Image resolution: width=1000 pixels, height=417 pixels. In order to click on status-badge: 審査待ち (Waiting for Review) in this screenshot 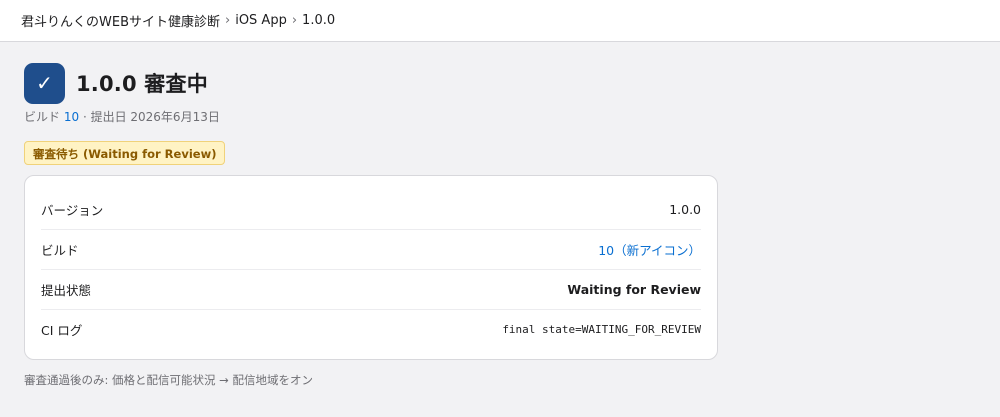, I will do `click(125, 153)`.